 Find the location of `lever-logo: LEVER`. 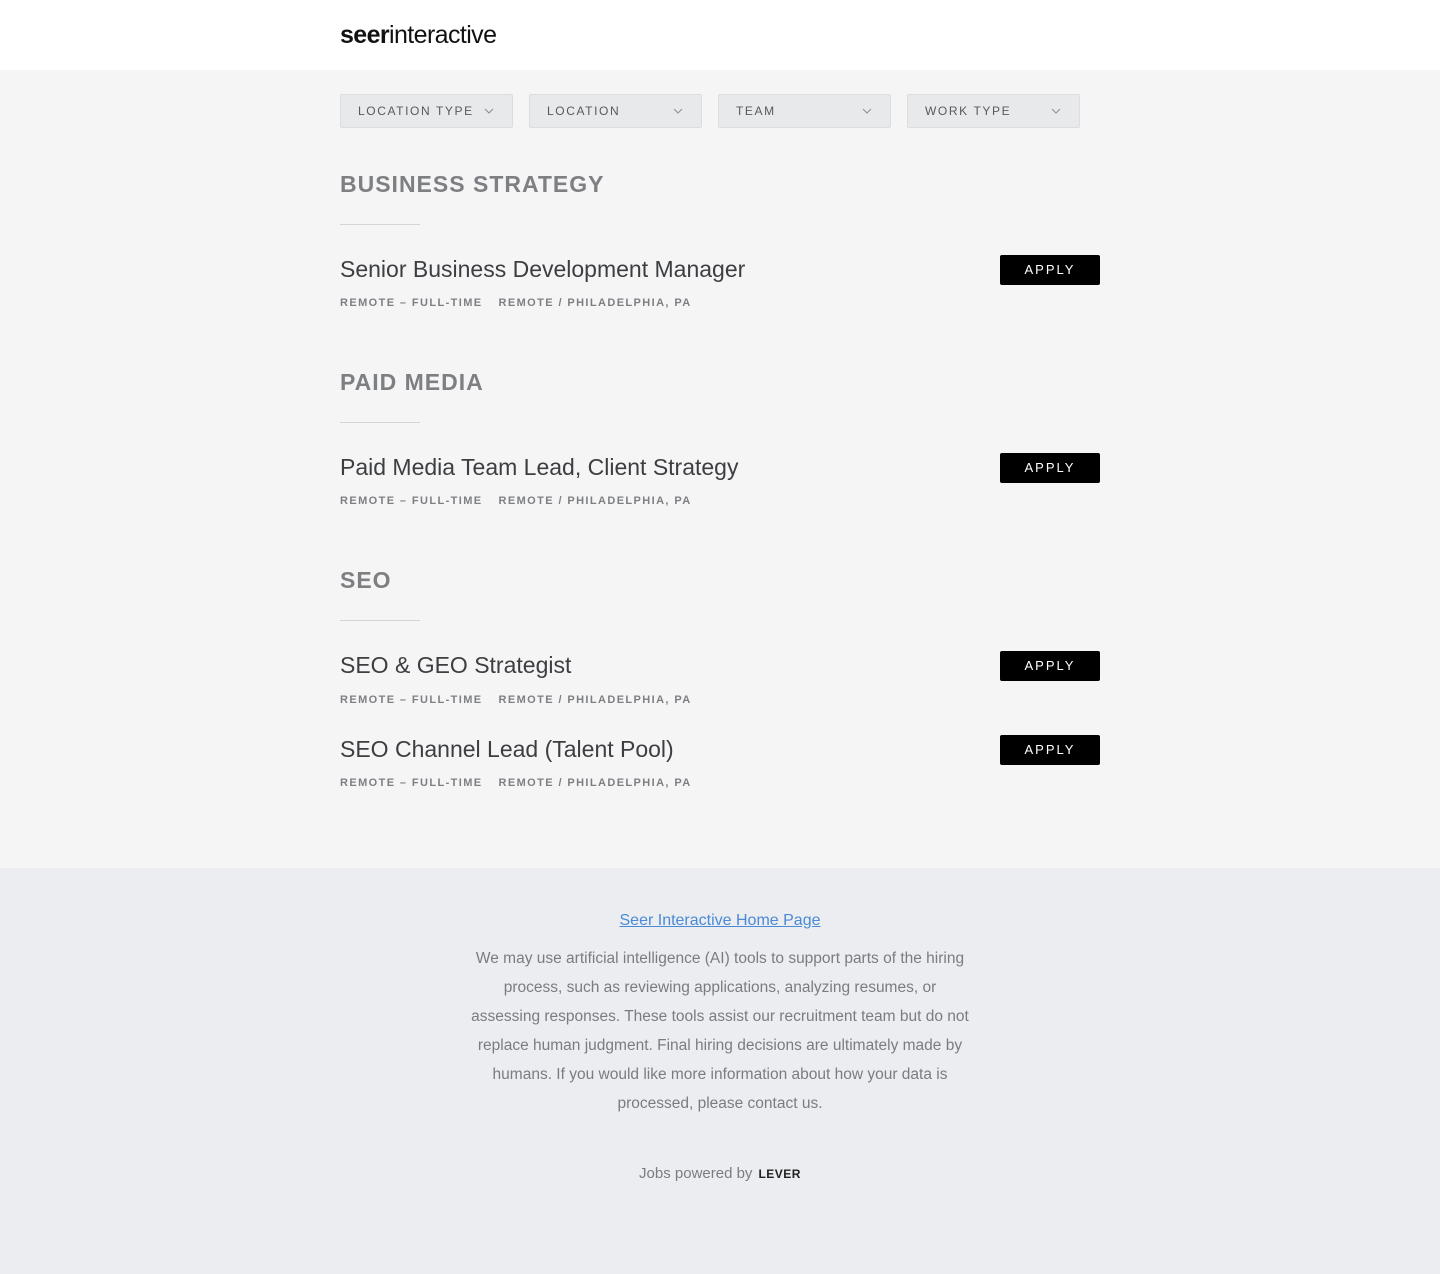

lever-logo: LEVER is located at coordinates (779, 1174).